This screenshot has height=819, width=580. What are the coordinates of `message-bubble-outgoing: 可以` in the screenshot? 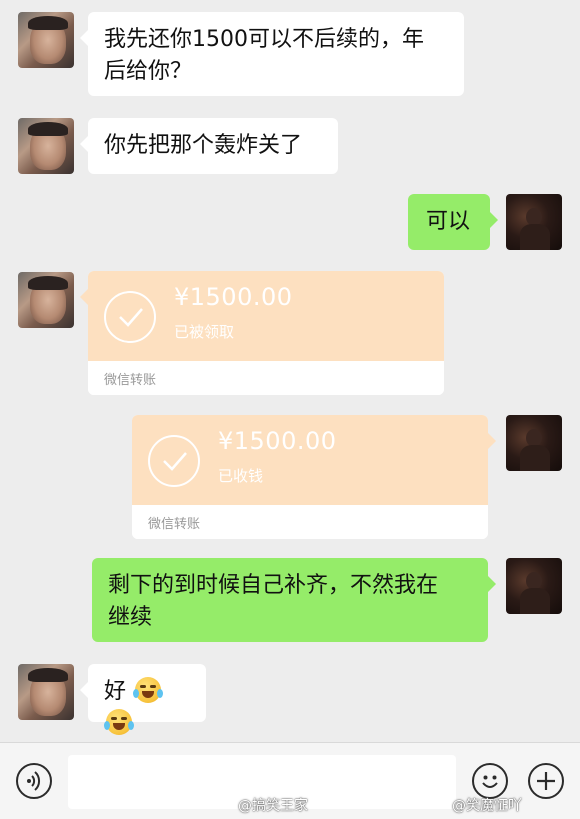 It's located at (453, 222).